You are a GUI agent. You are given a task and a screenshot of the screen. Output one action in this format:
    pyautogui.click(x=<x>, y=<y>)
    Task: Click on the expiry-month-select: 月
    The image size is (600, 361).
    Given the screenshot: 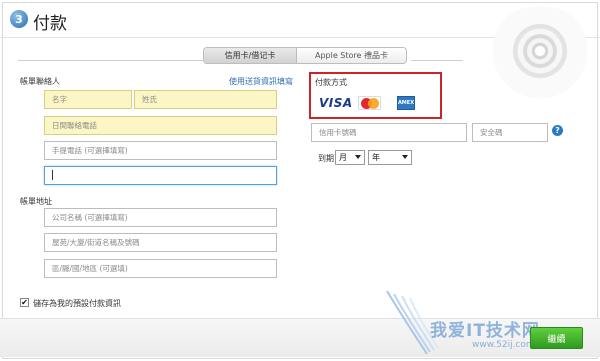 What is the action you would take?
    pyautogui.click(x=350, y=157)
    